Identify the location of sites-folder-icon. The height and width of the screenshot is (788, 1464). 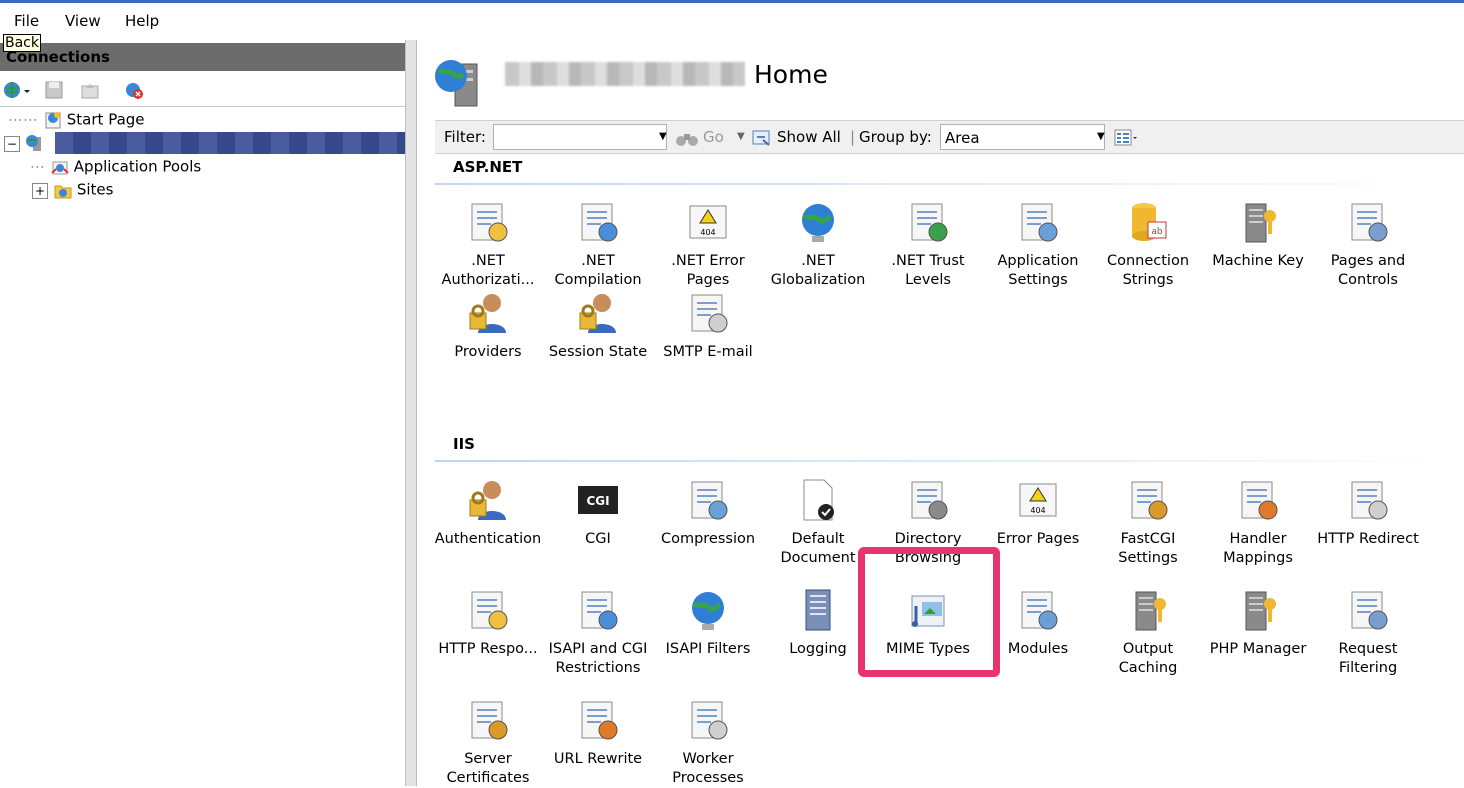
(63, 192).